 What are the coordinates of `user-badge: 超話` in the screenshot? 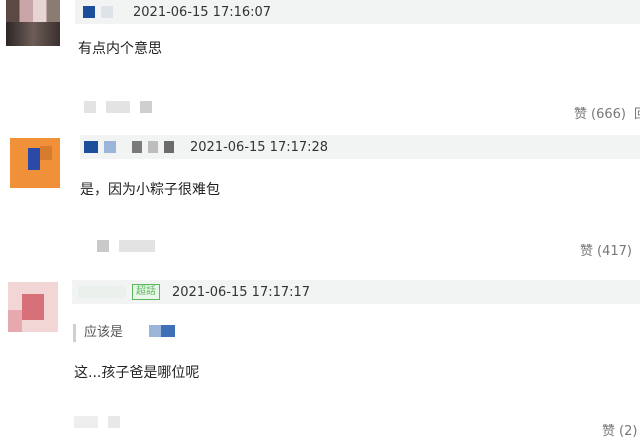 It's located at (146, 292).